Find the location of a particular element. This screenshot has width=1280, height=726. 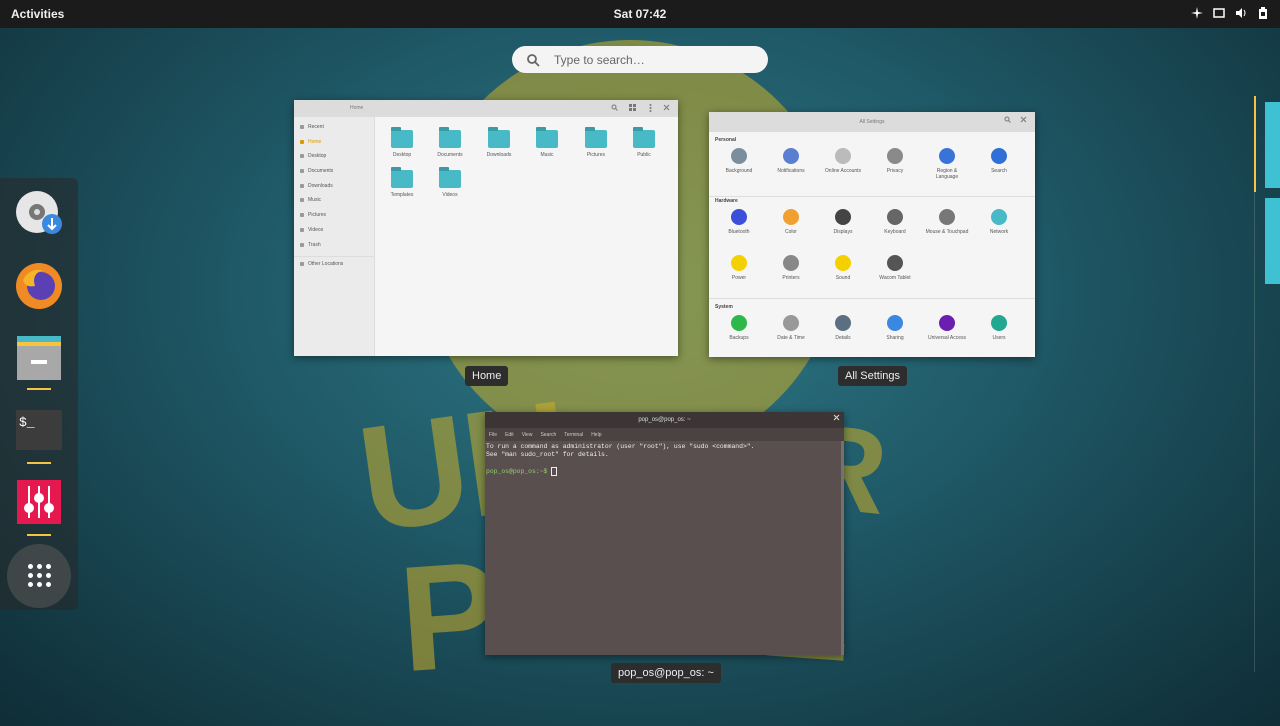

menu-icon is located at coordinates (650, 109).